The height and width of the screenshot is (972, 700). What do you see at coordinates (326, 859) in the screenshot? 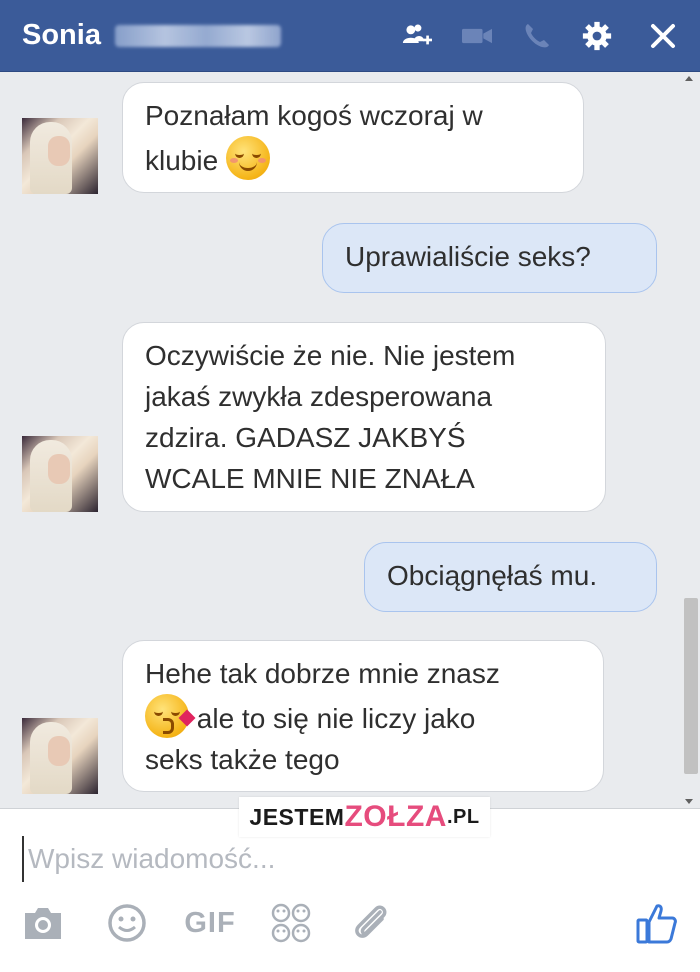
I see `message-input` at bounding box center [326, 859].